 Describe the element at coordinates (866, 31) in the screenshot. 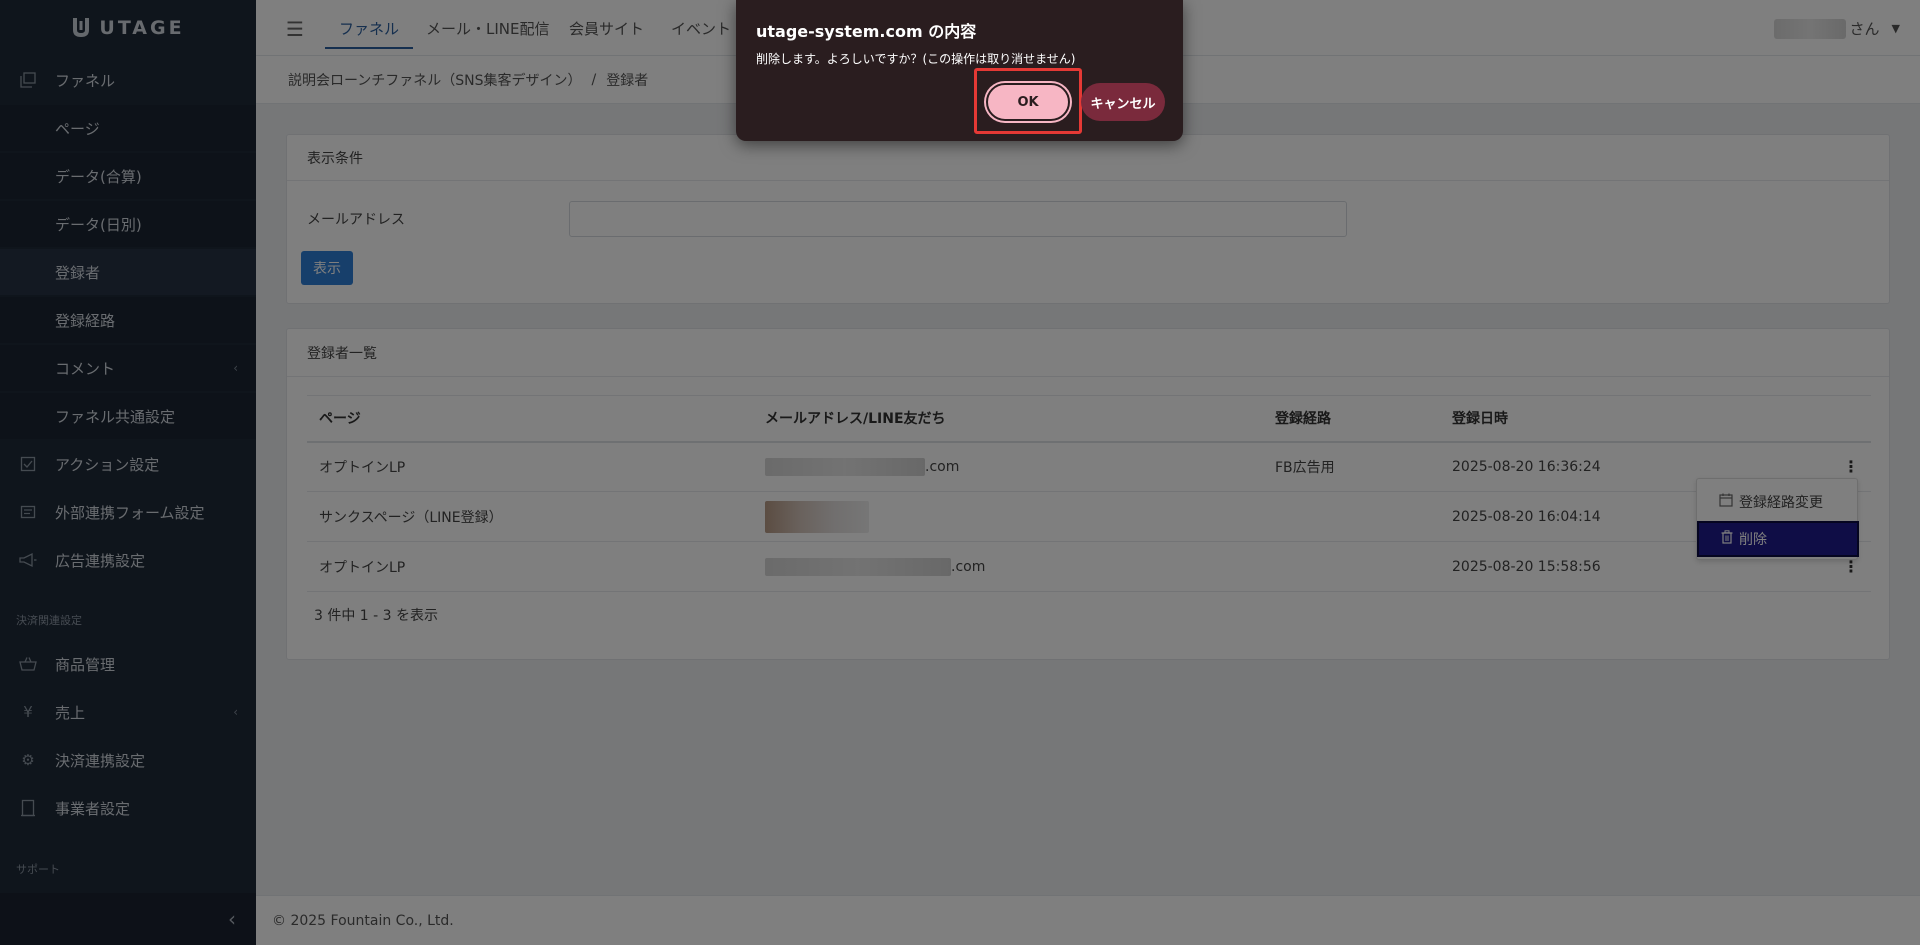

I see `dialog-title: utage-system.com の内容` at that location.